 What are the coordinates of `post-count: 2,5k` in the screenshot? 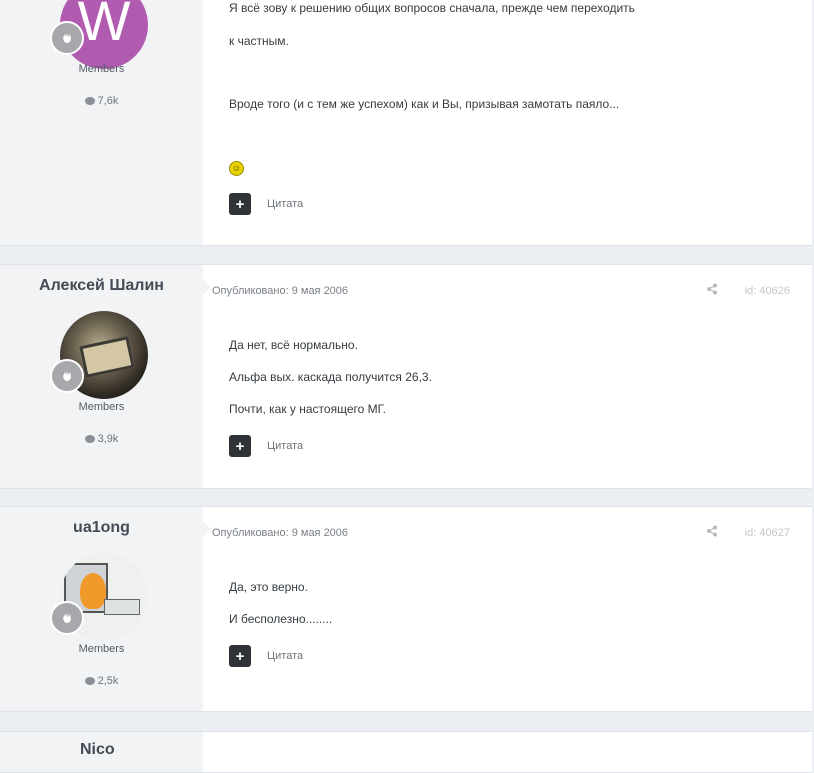 It's located at (101, 681).